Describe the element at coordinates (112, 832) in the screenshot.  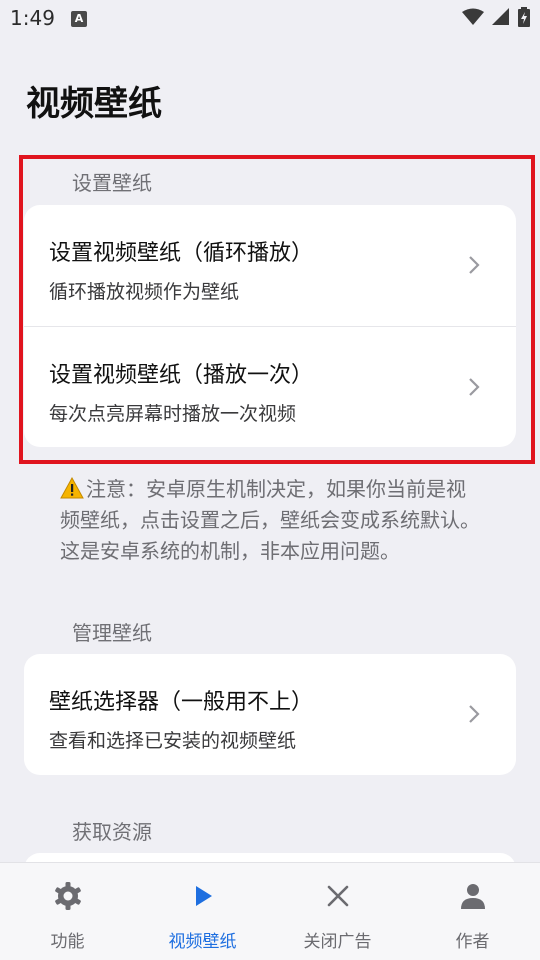
I see `section-label-resources: 获取资源` at that location.